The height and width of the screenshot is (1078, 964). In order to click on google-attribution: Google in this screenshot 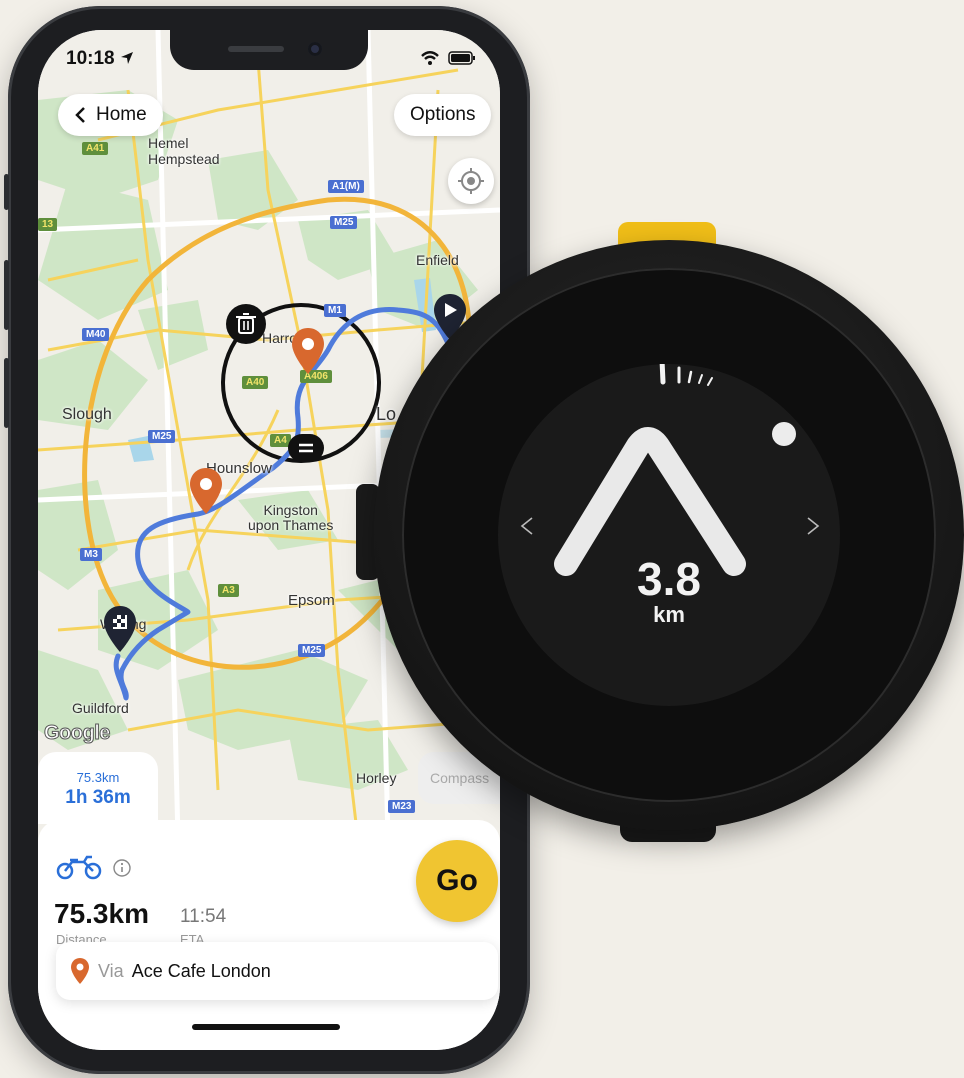, I will do `click(77, 733)`.